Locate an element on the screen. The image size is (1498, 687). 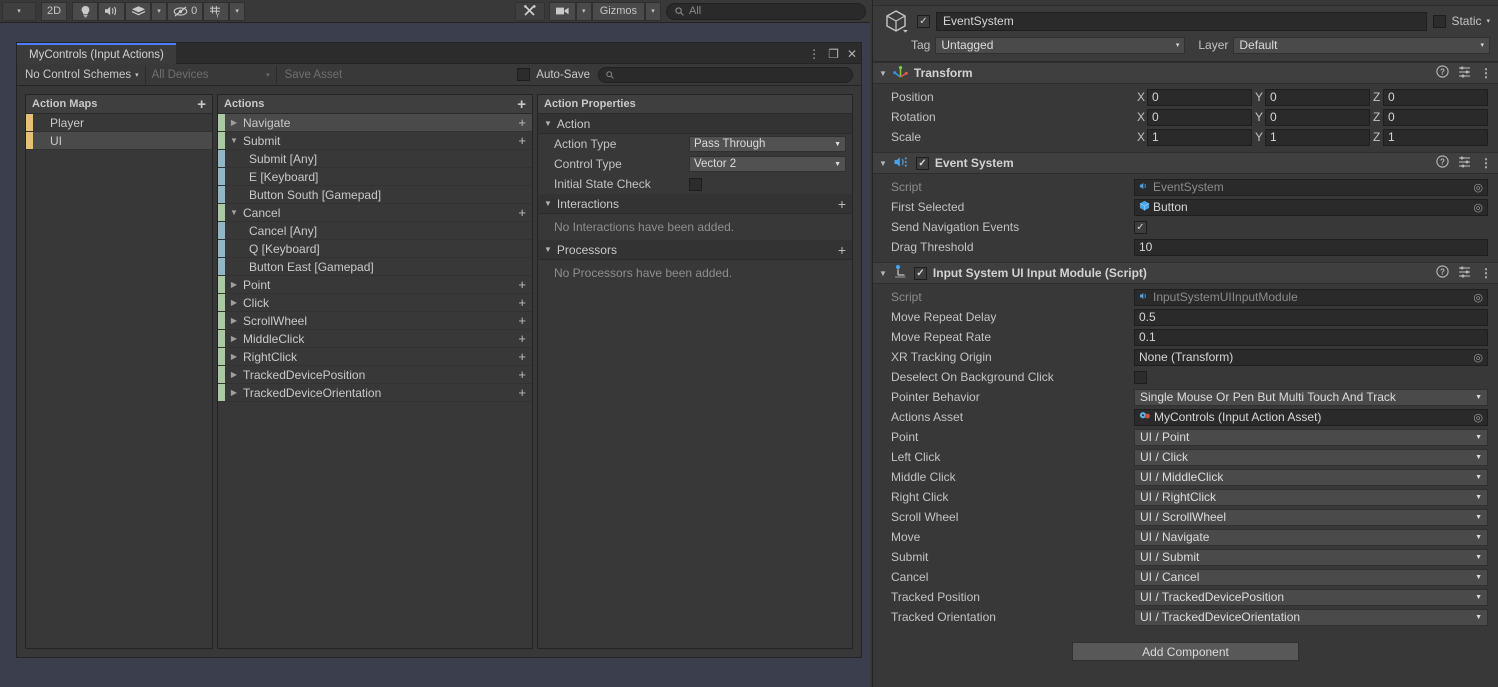
object-reference-field: MyControls (Input Action Asset) ◎ is located at coordinates (1311, 417).